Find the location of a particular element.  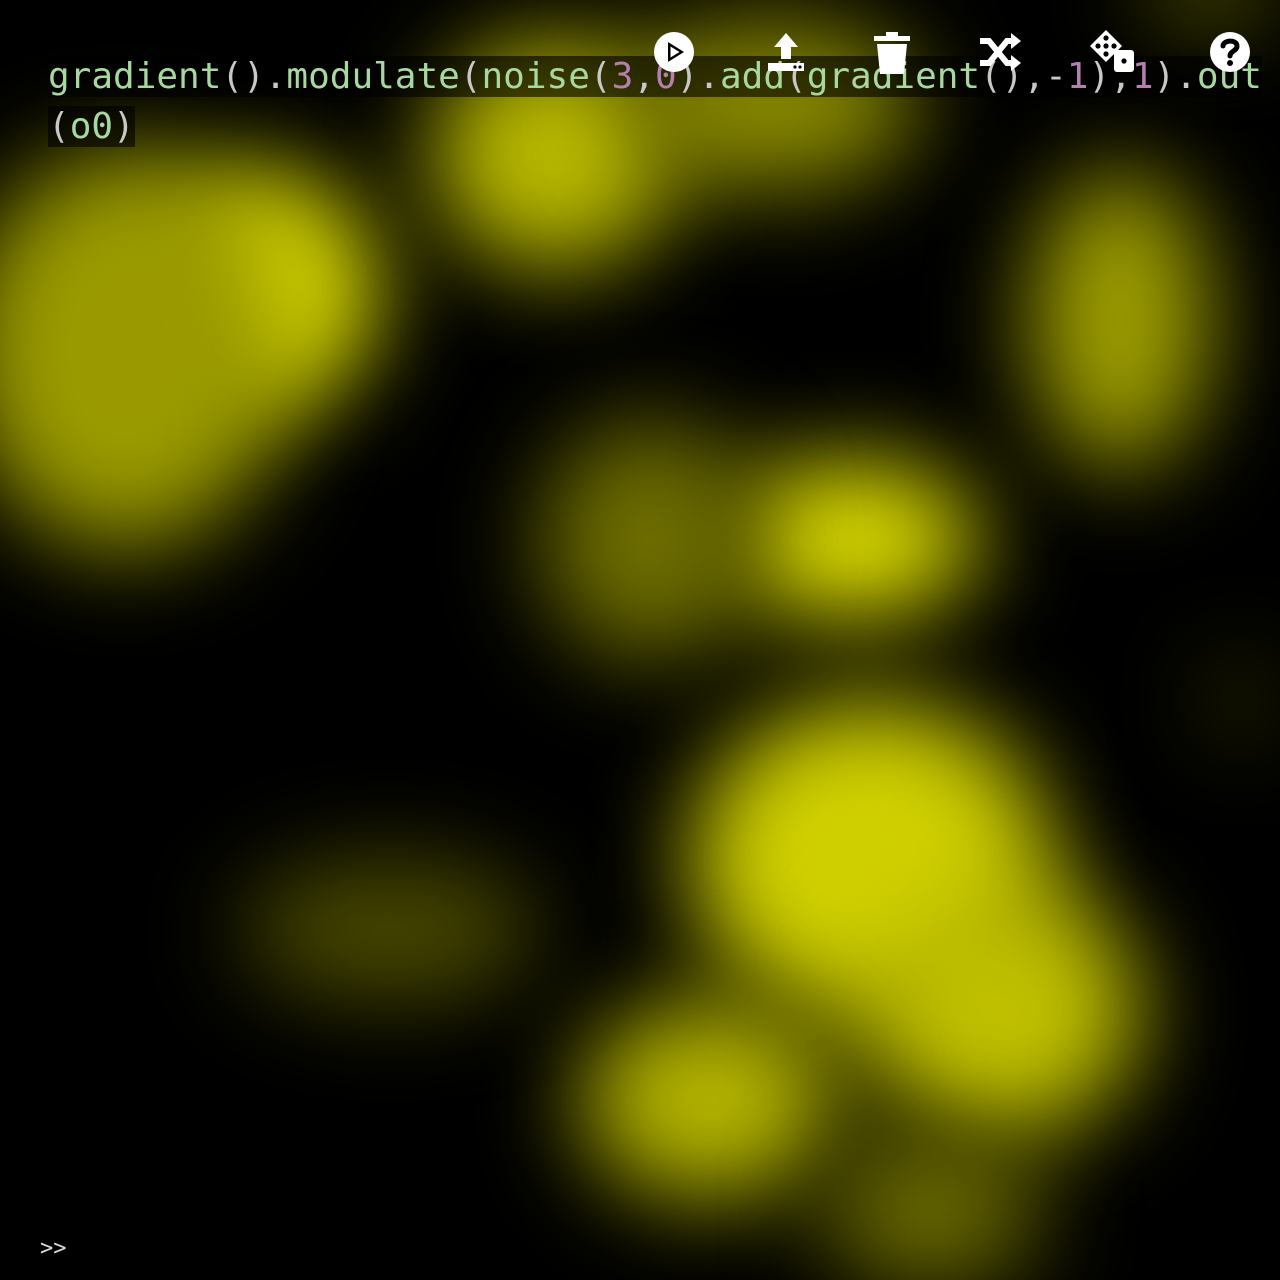

play-circle-icon is located at coordinates (674, 52).